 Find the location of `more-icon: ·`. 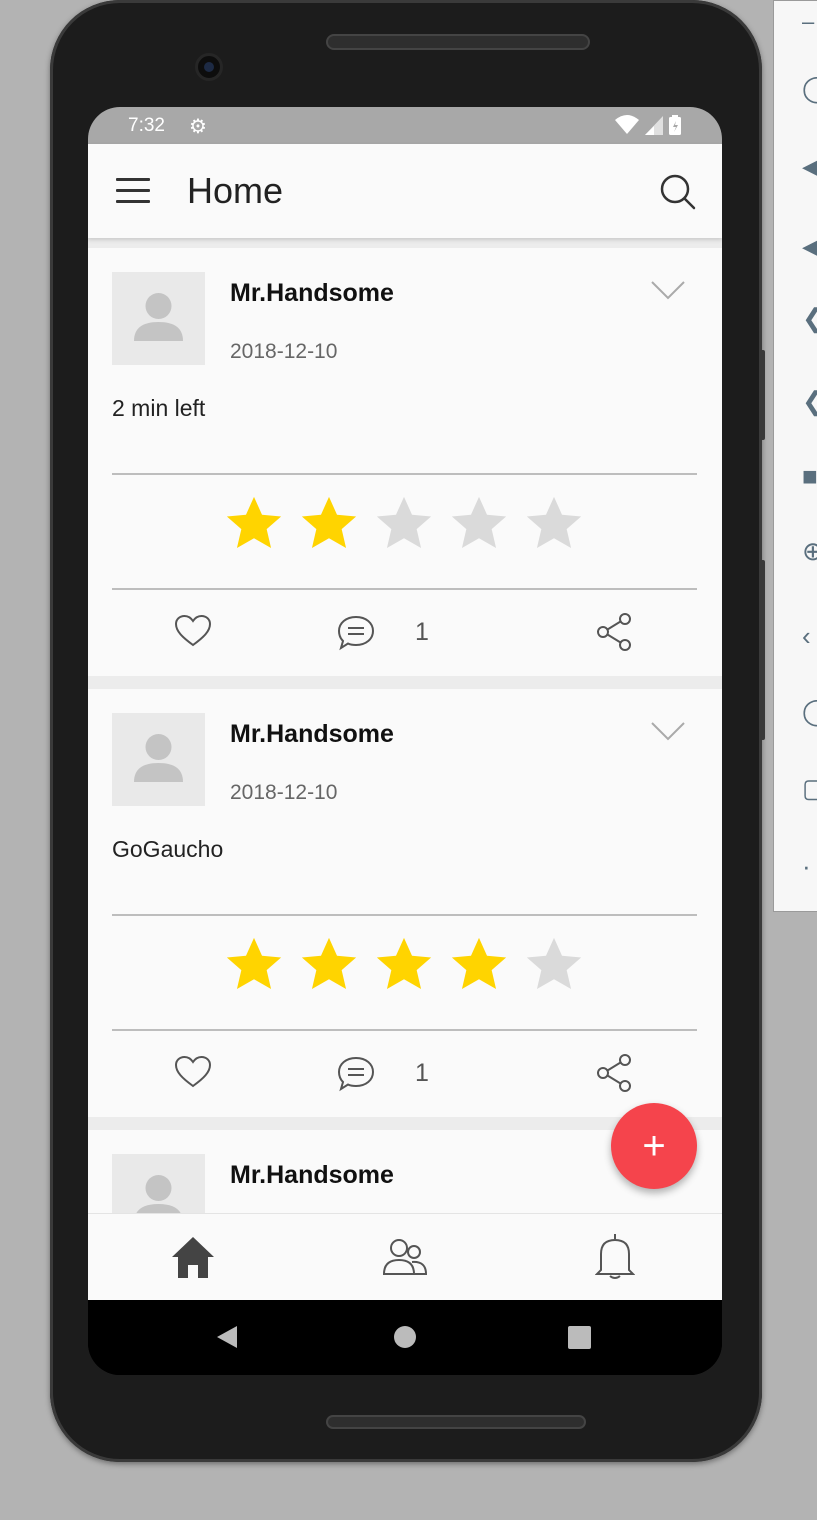

more-icon: · is located at coordinates (806, 866).